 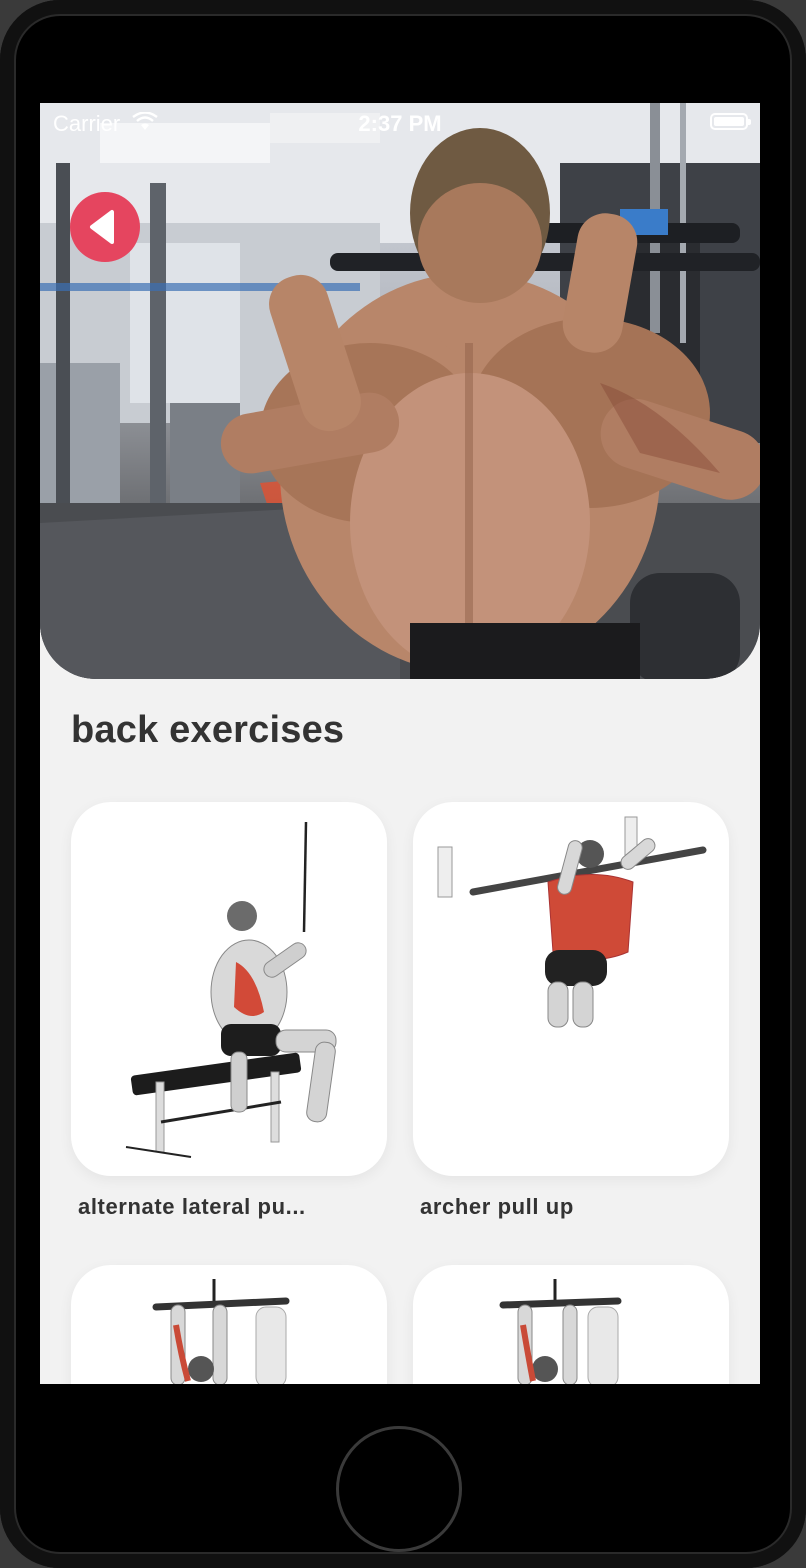 I want to click on battery-full-icon, so click(x=730, y=121).